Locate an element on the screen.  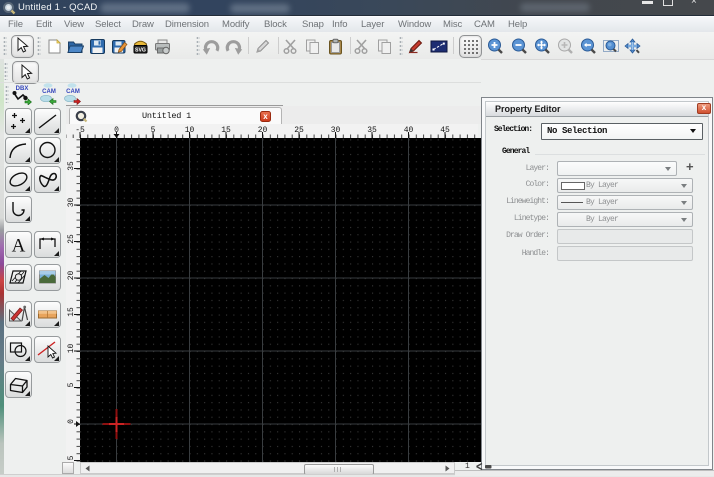
svg-text: 45 is located at coordinates (445, 130).